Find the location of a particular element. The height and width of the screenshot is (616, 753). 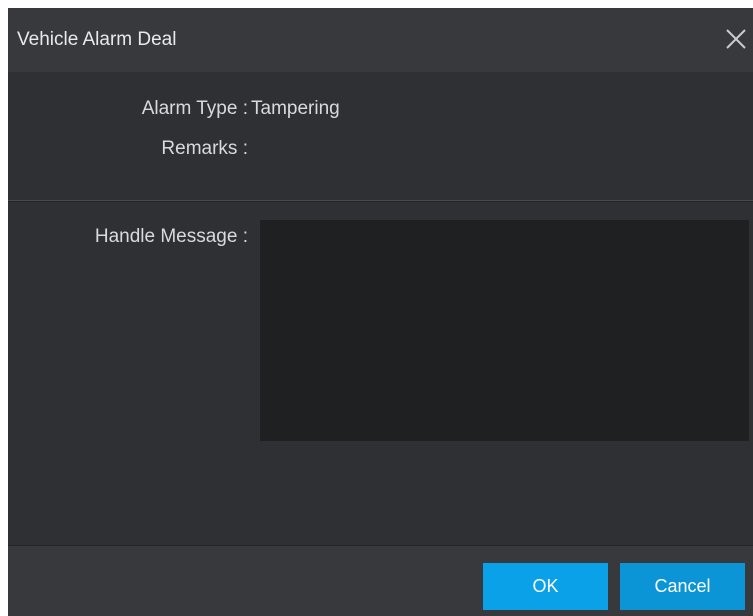

dialog-titlebar: Vehicle Alarm Deal is located at coordinates (380, 40).